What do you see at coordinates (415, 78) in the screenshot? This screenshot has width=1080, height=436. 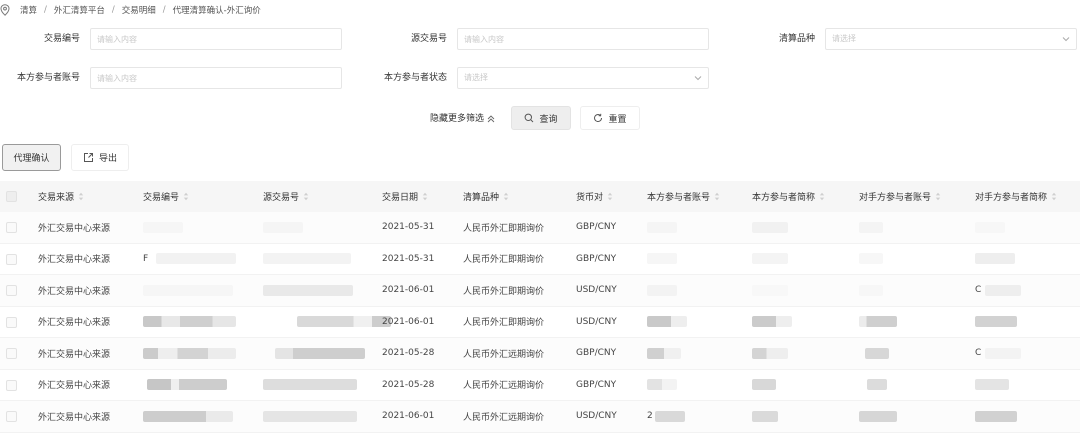 I see `own-status-label: 本方参与者状态` at bounding box center [415, 78].